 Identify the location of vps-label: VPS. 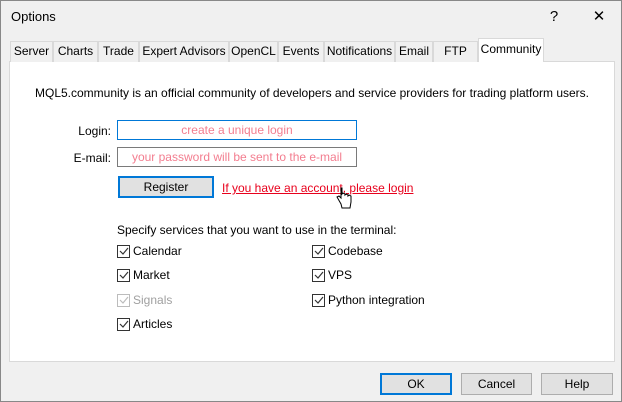
(340, 275).